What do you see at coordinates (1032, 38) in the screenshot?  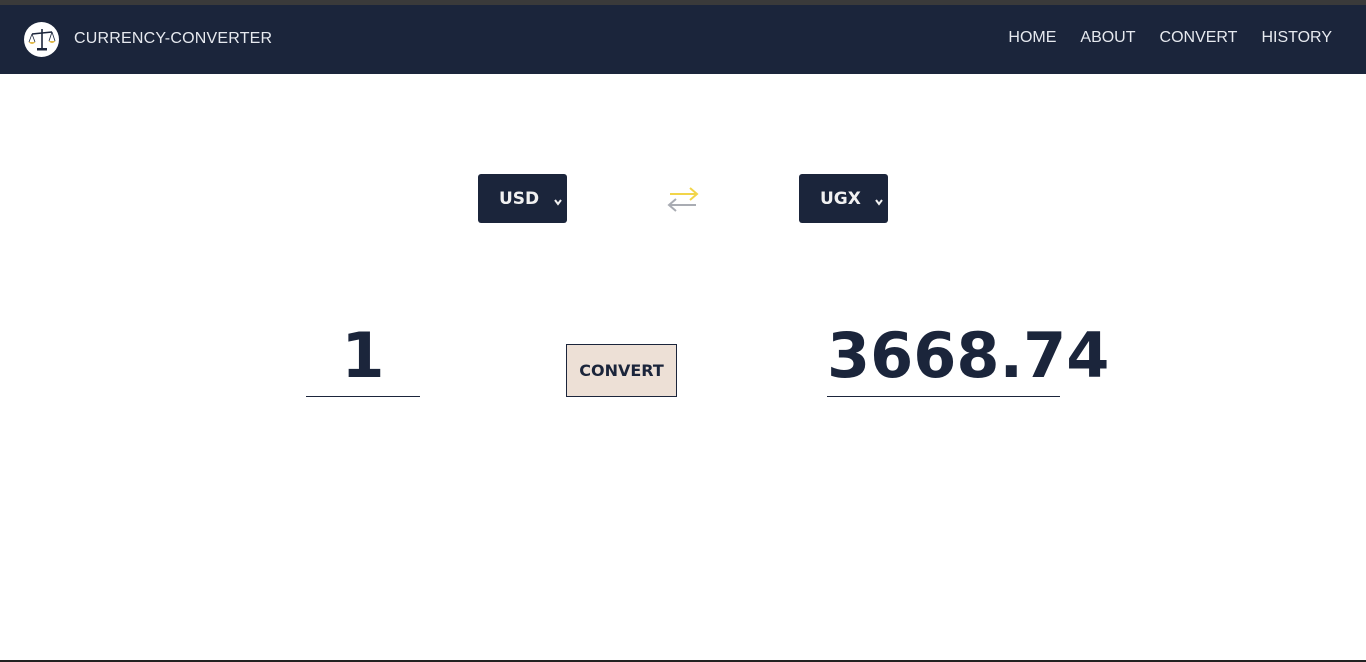 I see `nav-home: HOME` at bounding box center [1032, 38].